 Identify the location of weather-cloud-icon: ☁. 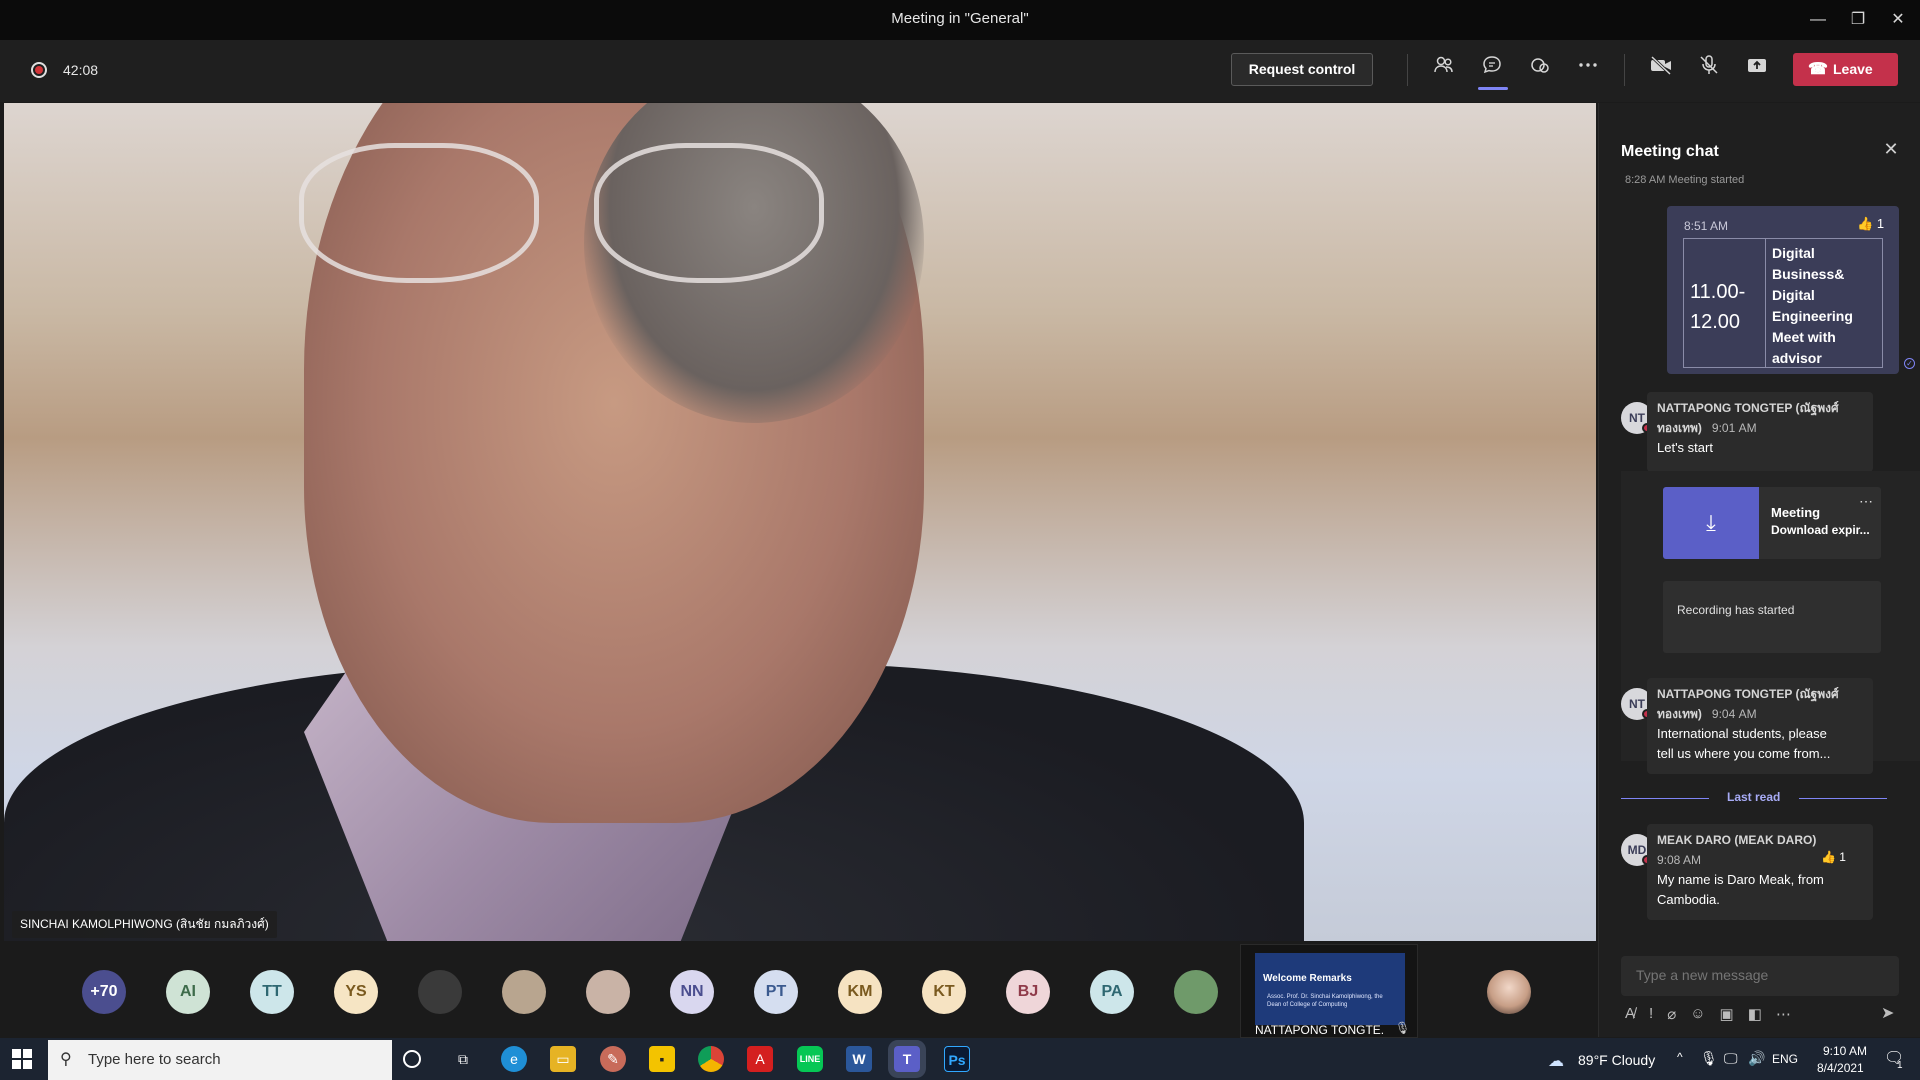
(1556, 1061).